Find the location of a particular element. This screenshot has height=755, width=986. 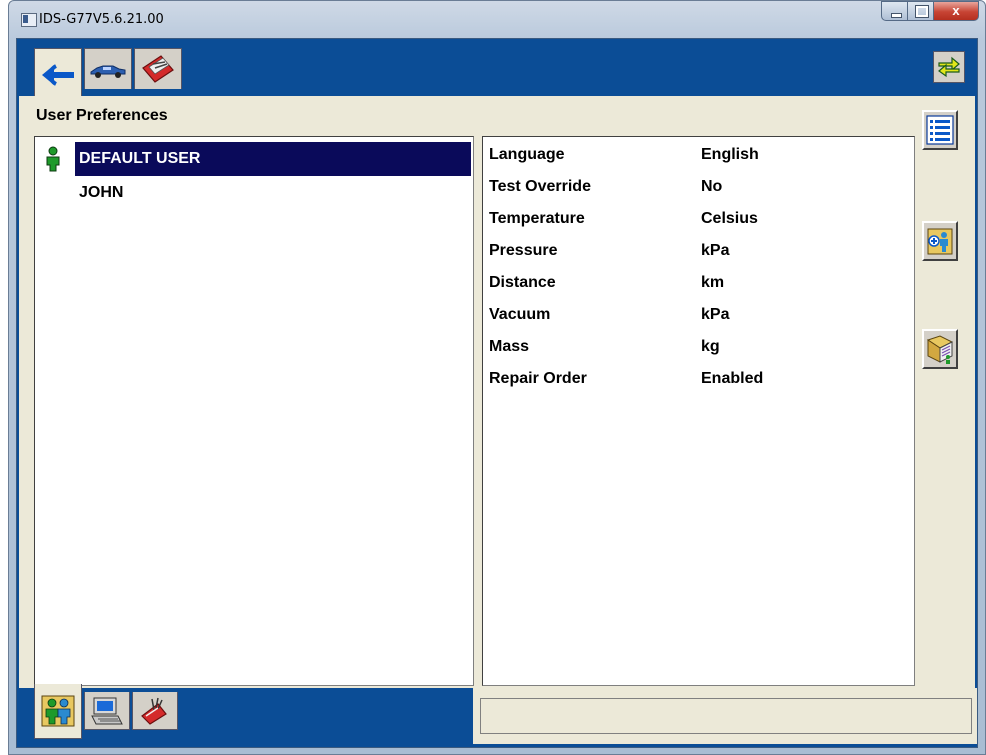

close-icon: x is located at coordinates (956, 10).